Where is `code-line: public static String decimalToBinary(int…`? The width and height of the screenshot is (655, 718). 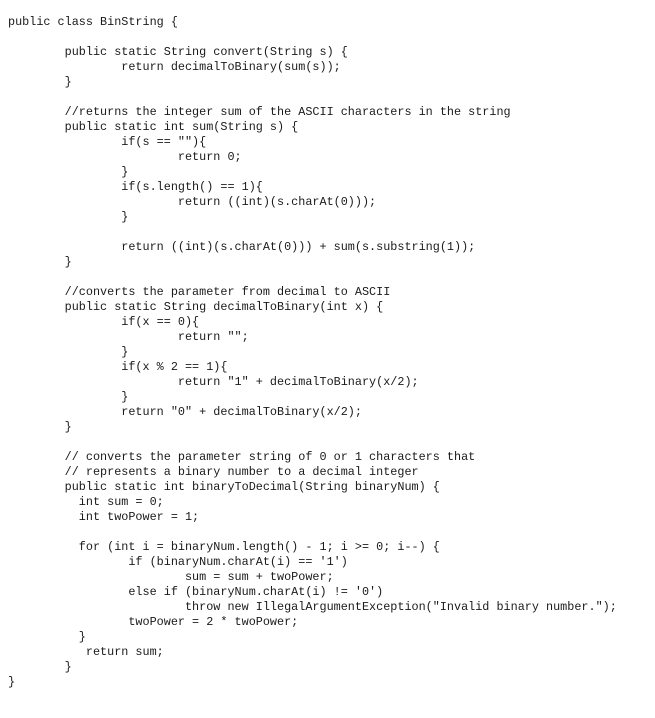
code-line: public static String decimalToBinary(int… is located at coordinates (196, 307).